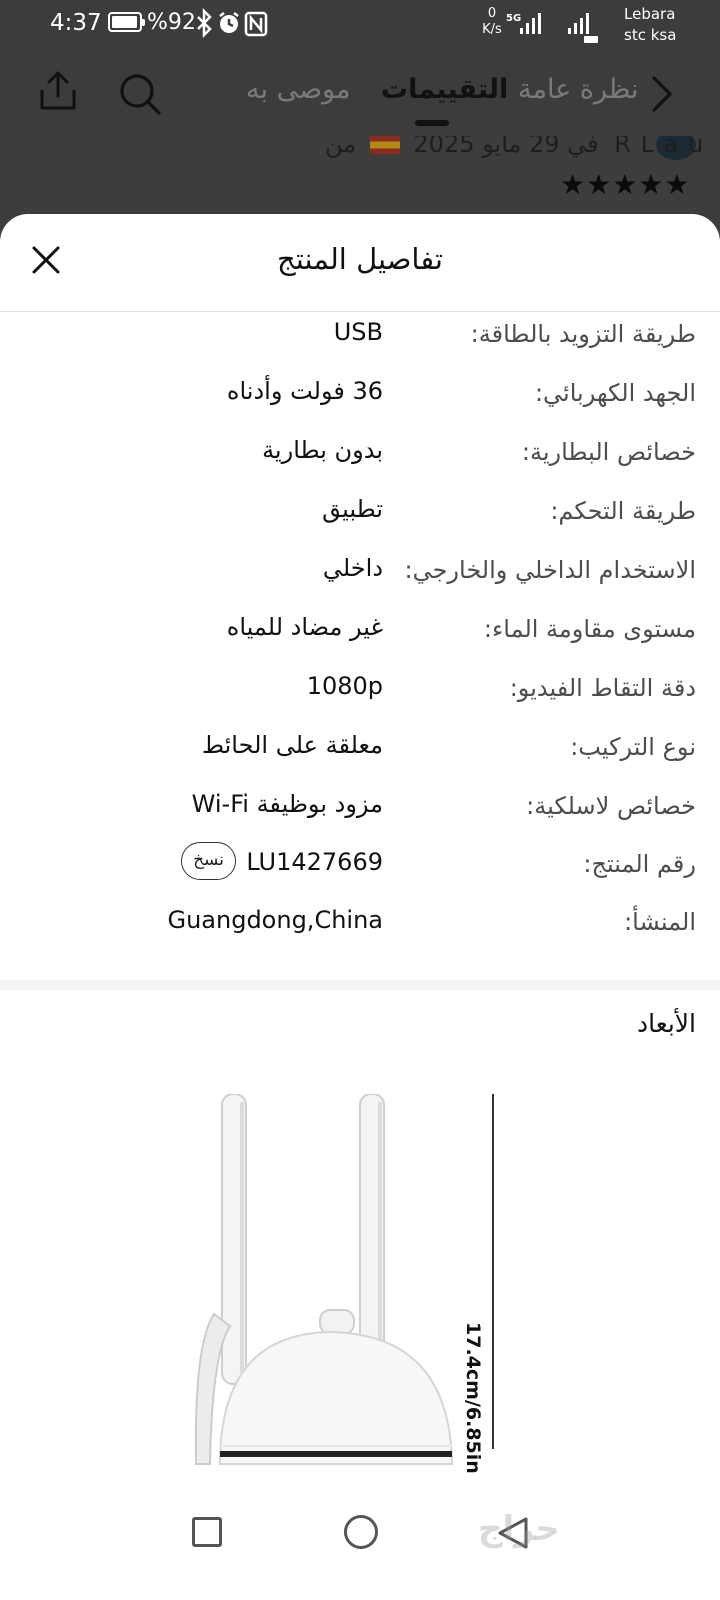  Describe the element at coordinates (660, 922) in the screenshot. I see `spec-label: المنشأ:` at that location.